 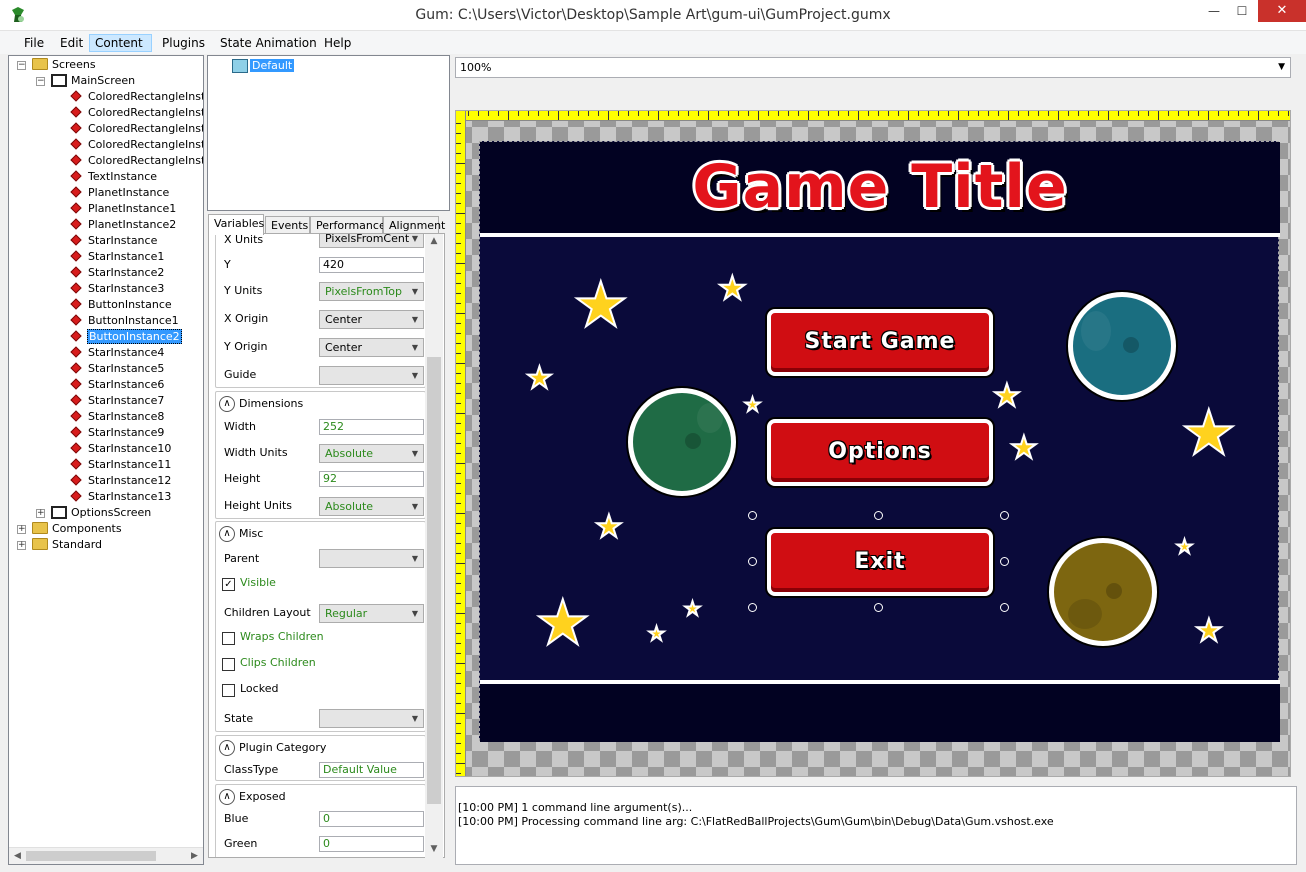 What do you see at coordinates (371, 241) in the screenshot?
I see `x-units-dropdown: PixelsFromCent ▼` at bounding box center [371, 241].